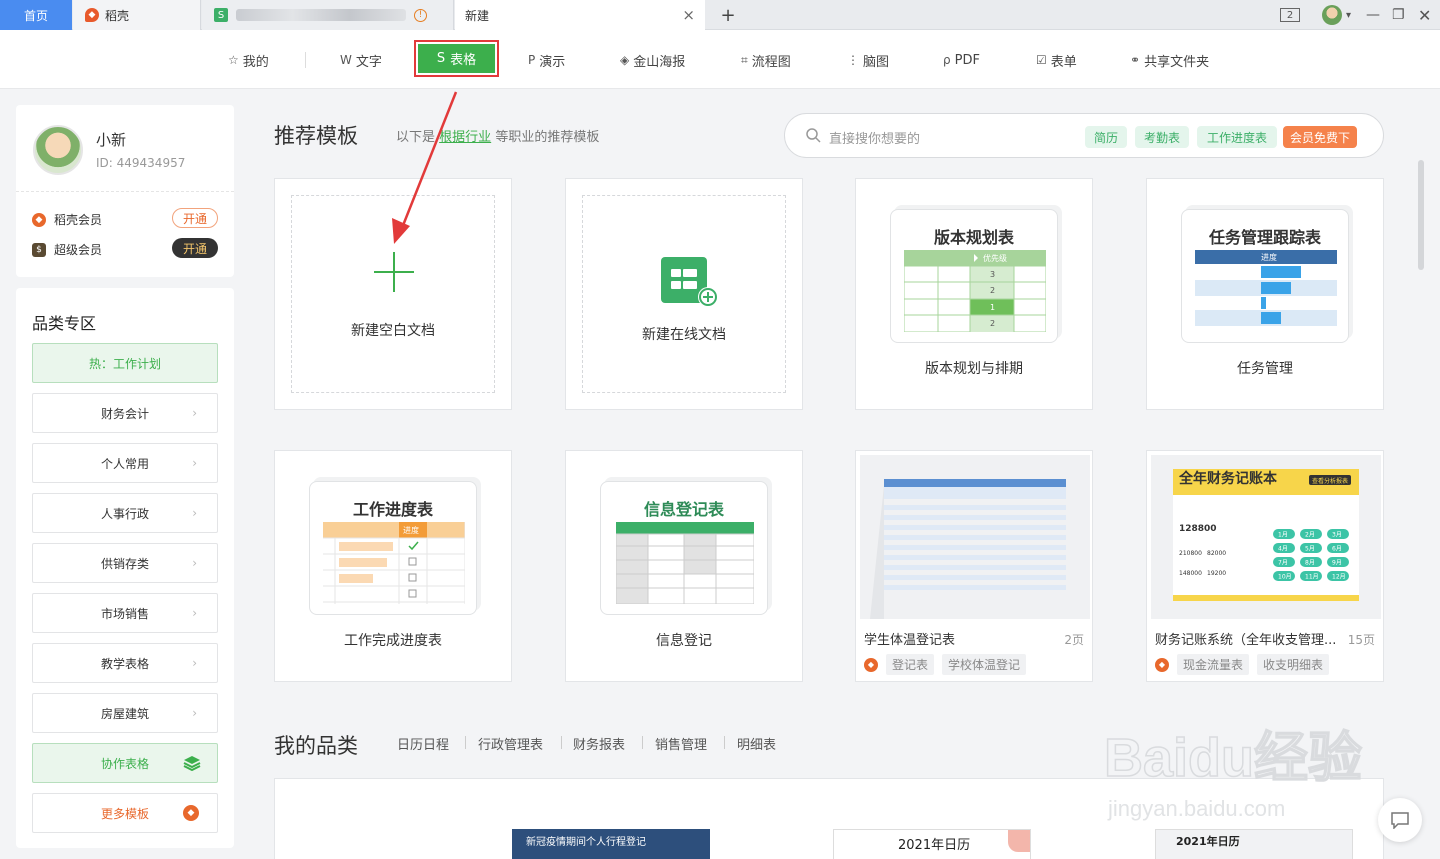 The height and width of the screenshot is (859, 1440). Describe the element at coordinates (39, 249) in the screenshot. I see `super-vip-icon: $` at that location.